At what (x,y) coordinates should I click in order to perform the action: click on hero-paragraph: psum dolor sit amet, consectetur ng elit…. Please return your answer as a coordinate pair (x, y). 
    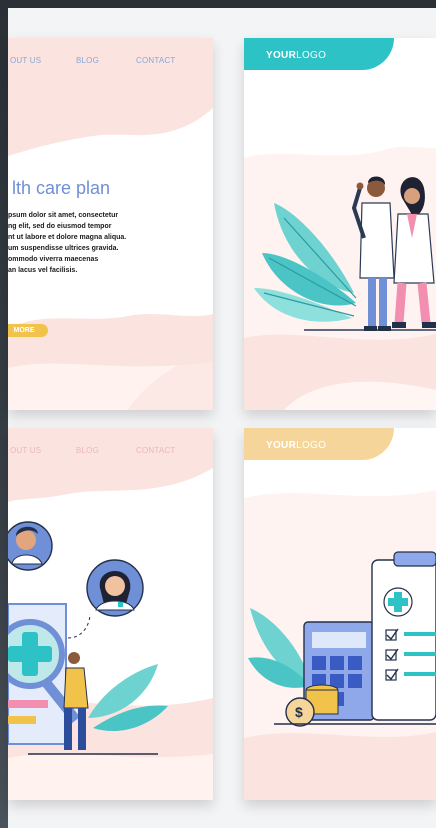
    Looking at the image, I should click on (108, 243).